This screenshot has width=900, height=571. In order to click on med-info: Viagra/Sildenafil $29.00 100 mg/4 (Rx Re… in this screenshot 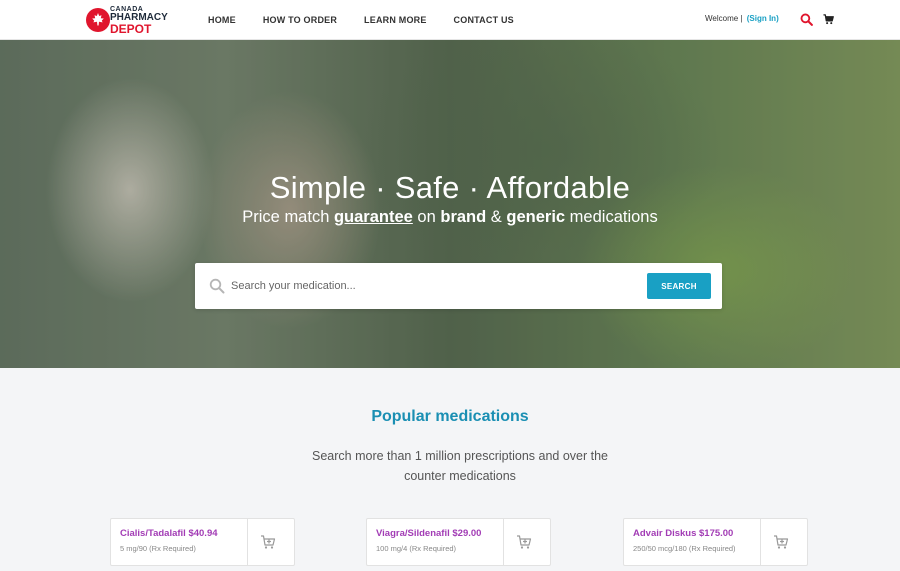, I will do `click(435, 542)`.